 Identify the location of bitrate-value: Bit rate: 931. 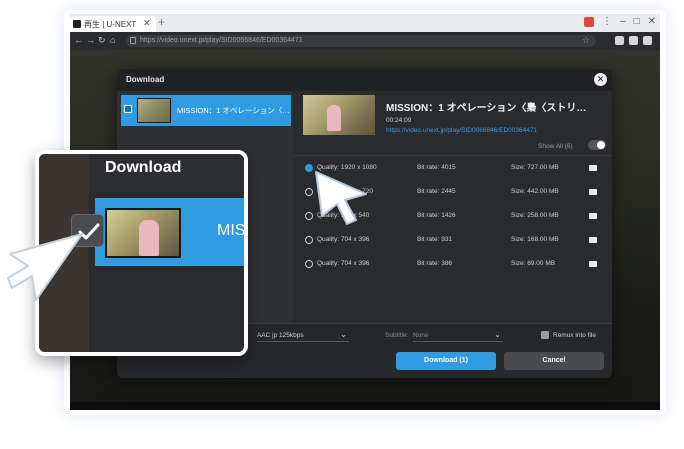
(435, 239).